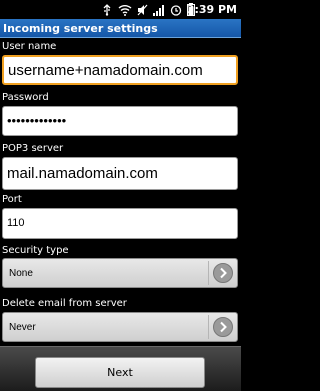  What do you see at coordinates (211, 9) in the screenshot?
I see `status-time: 3:39 PM` at bounding box center [211, 9].